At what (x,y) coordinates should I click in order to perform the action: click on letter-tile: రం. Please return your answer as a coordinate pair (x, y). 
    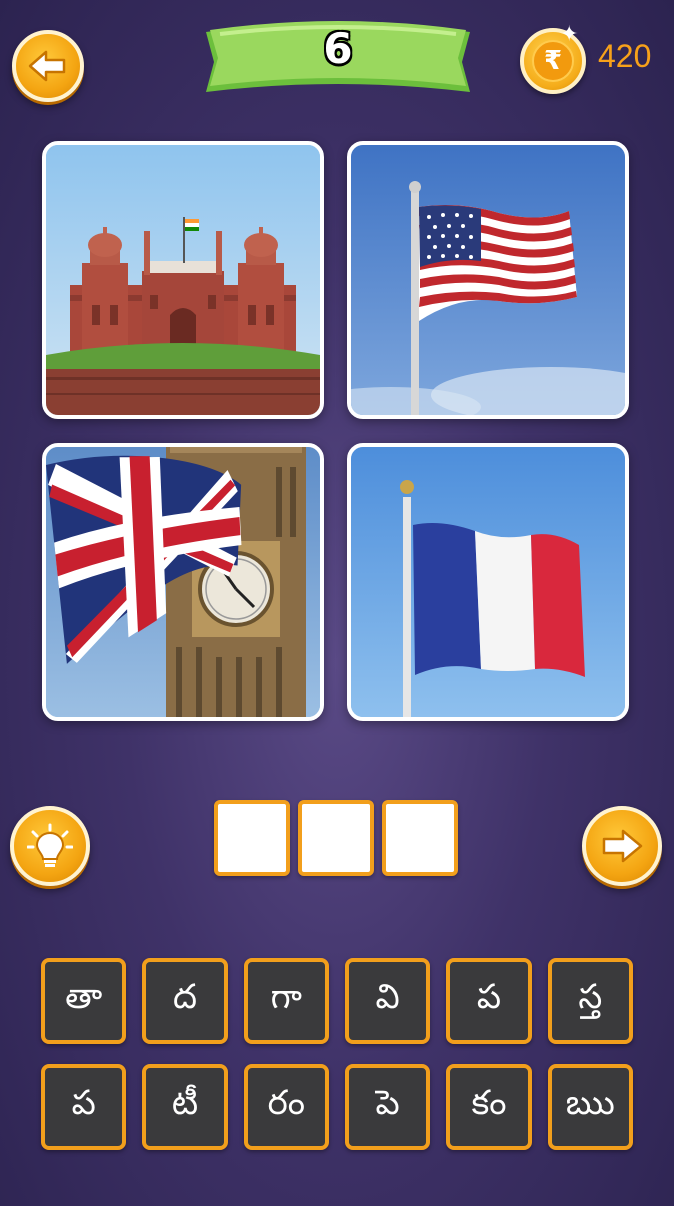
    Looking at the image, I should click on (286, 1107).